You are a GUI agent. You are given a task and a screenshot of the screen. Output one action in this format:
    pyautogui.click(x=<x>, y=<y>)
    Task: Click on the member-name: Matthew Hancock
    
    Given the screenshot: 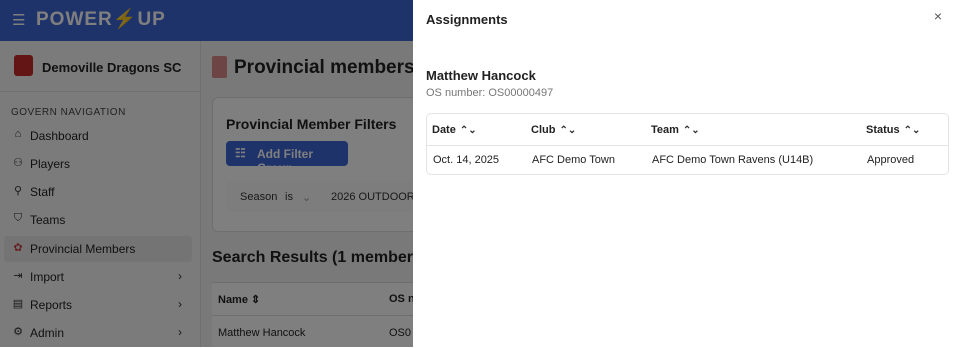 What is the action you would take?
    pyautogui.click(x=481, y=75)
    